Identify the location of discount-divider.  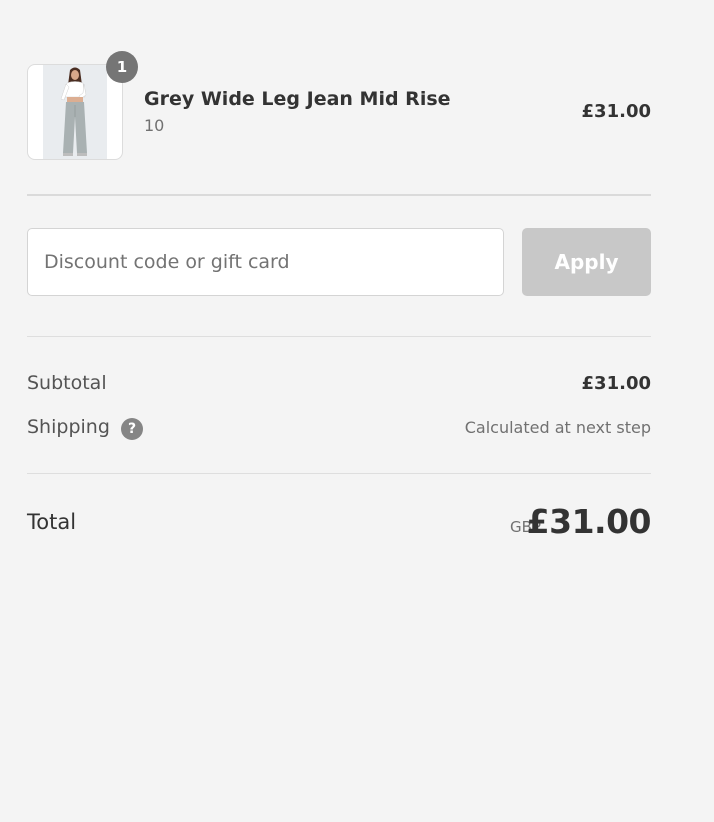
(339, 336).